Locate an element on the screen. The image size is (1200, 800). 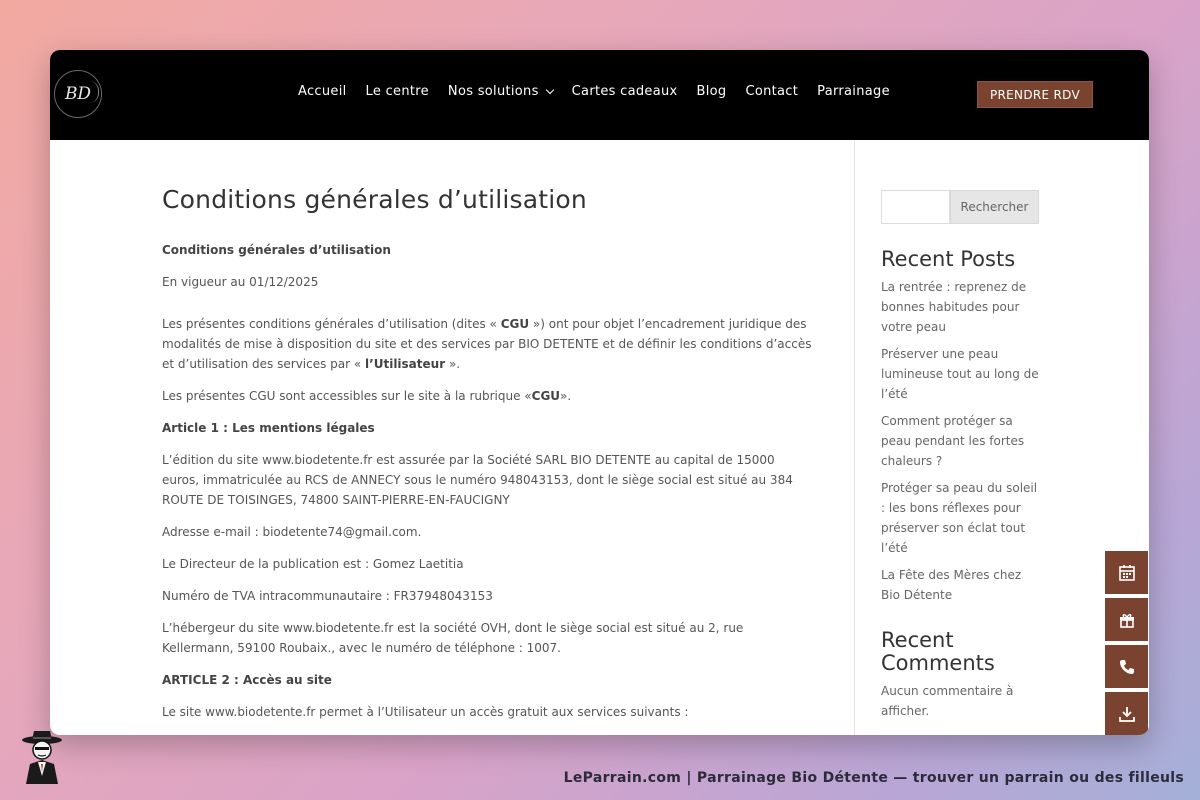
sidebar-divider is located at coordinates (854, 437).